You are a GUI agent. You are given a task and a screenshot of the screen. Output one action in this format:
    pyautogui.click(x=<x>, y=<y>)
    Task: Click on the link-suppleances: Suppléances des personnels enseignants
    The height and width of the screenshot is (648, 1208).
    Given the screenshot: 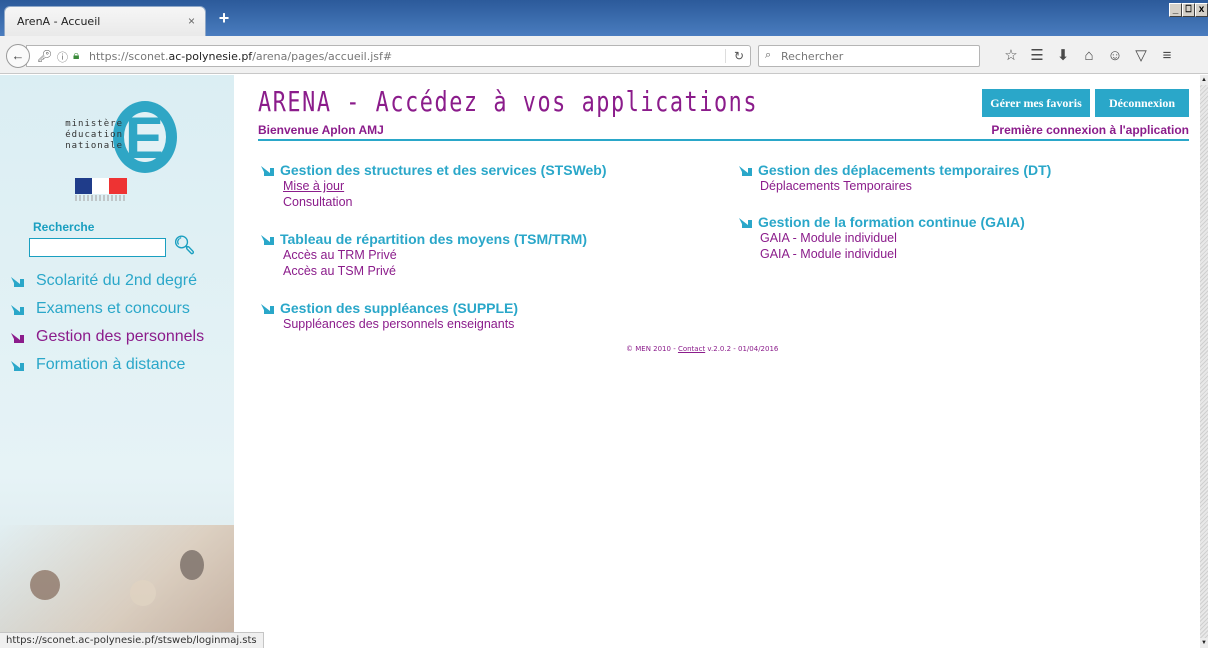 What is the action you would take?
    pyautogui.click(x=398, y=324)
    